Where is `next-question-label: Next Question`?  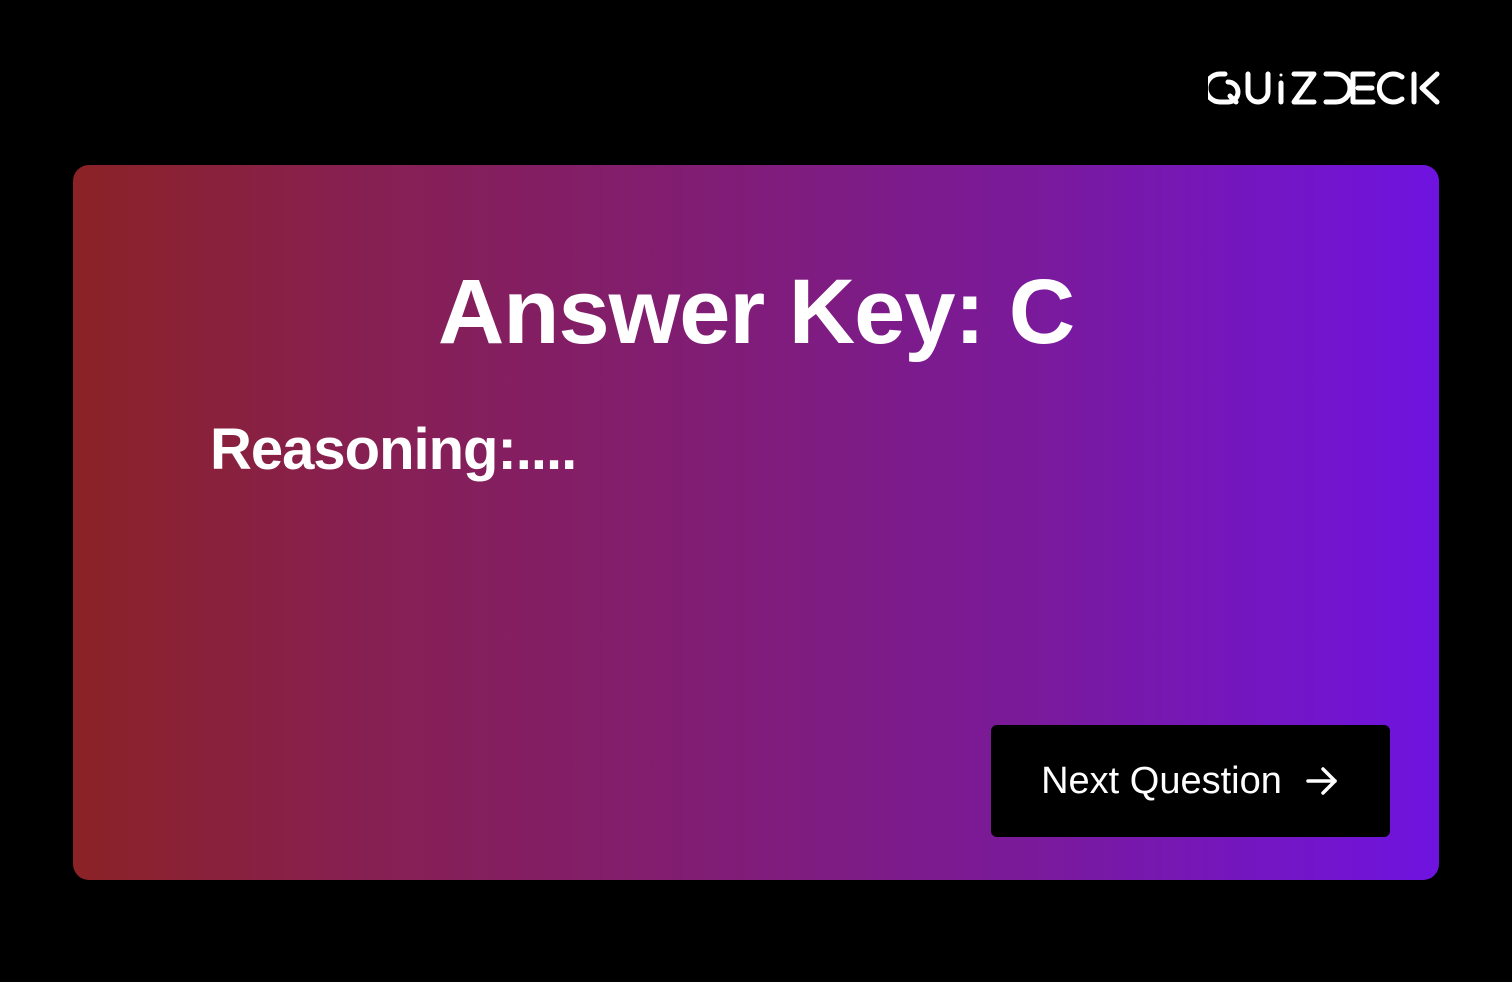 next-question-label: Next Question is located at coordinates (1161, 780).